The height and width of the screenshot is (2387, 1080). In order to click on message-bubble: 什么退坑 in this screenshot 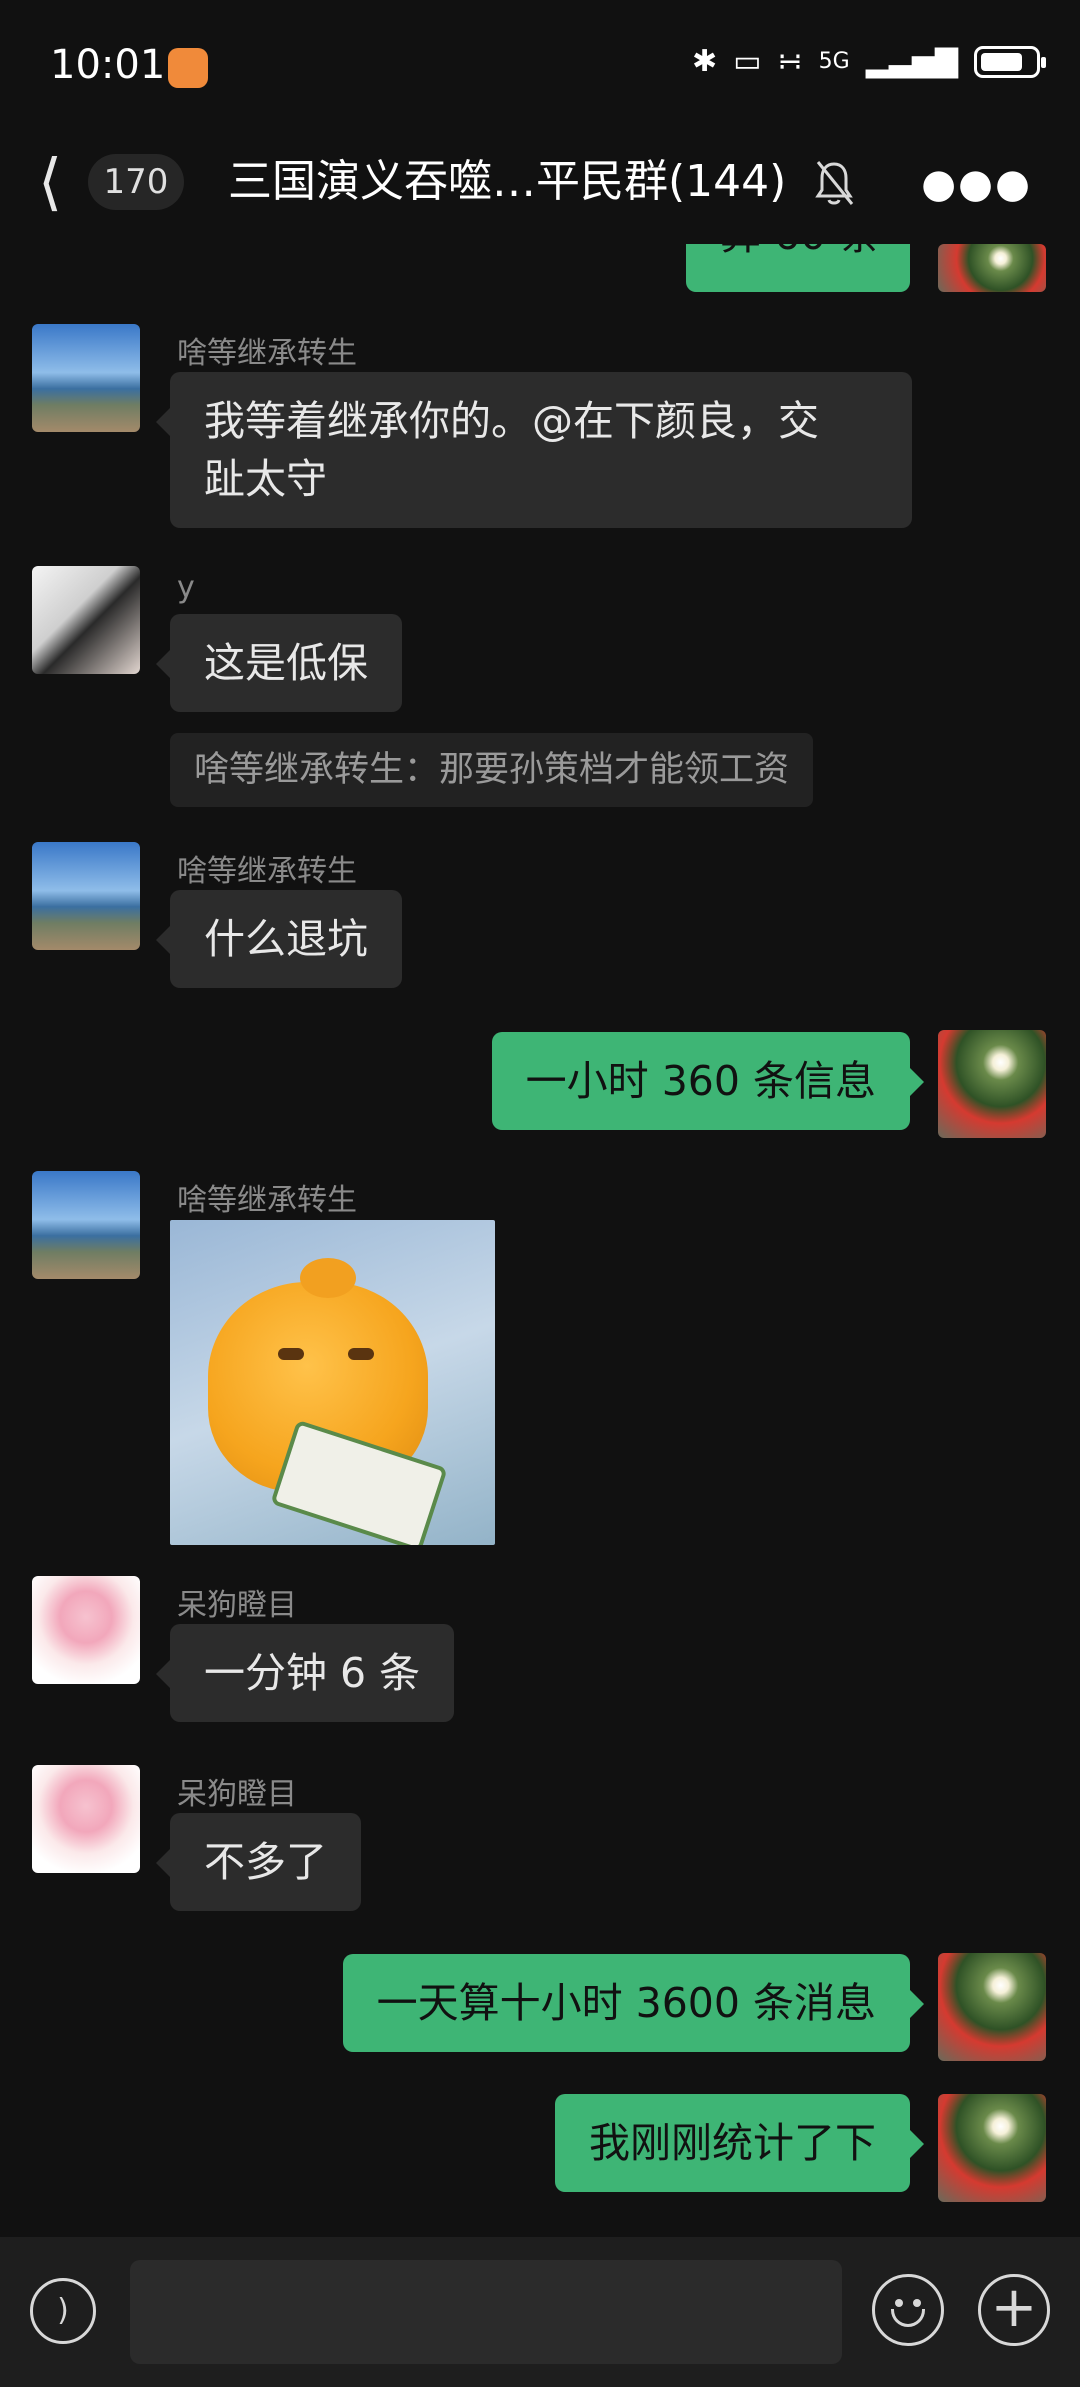, I will do `click(279, 939)`.